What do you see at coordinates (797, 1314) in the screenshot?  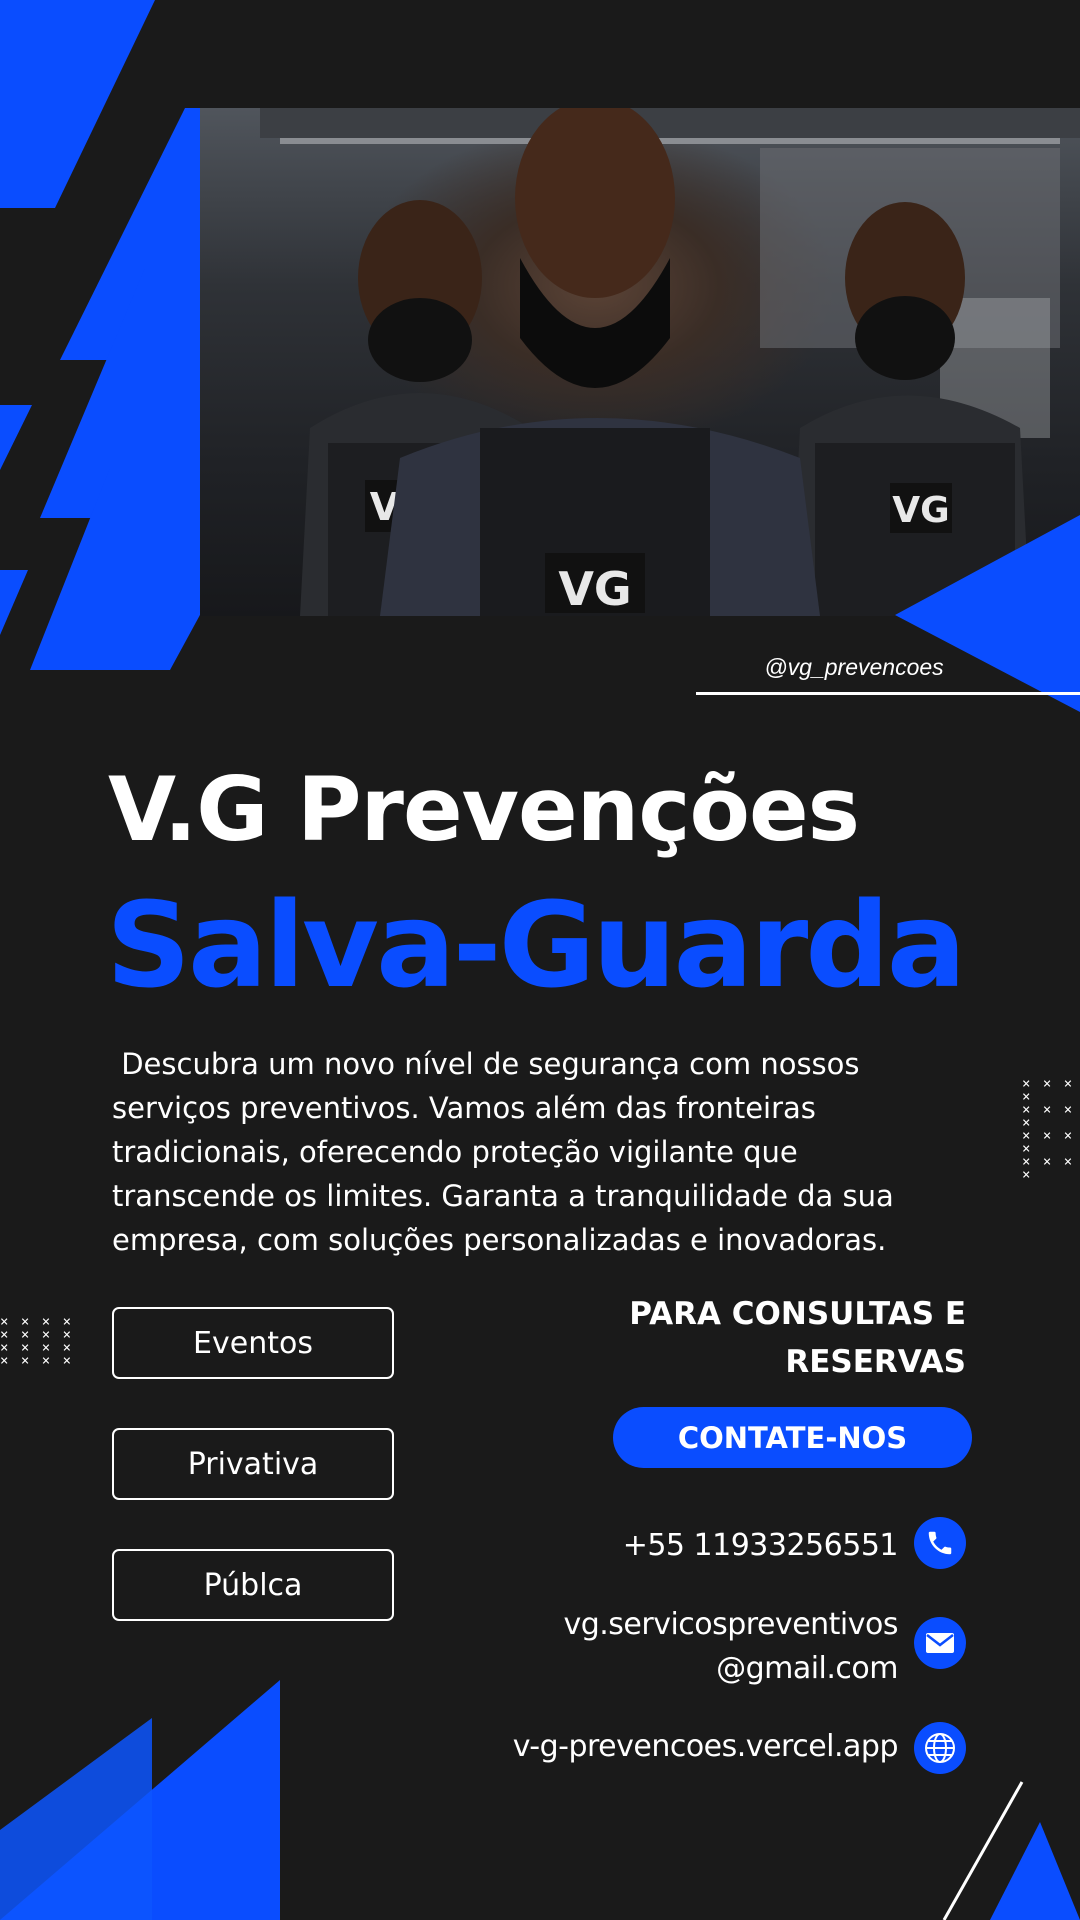 I see `contact-heading-line1: PARA CONSULTAS E` at bounding box center [797, 1314].